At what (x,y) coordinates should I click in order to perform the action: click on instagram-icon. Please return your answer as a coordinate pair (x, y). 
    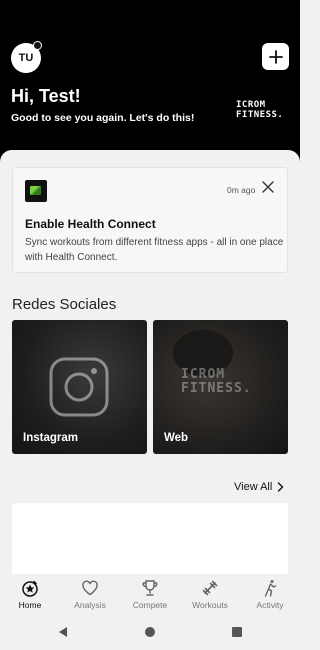
    Looking at the image, I should click on (79, 387).